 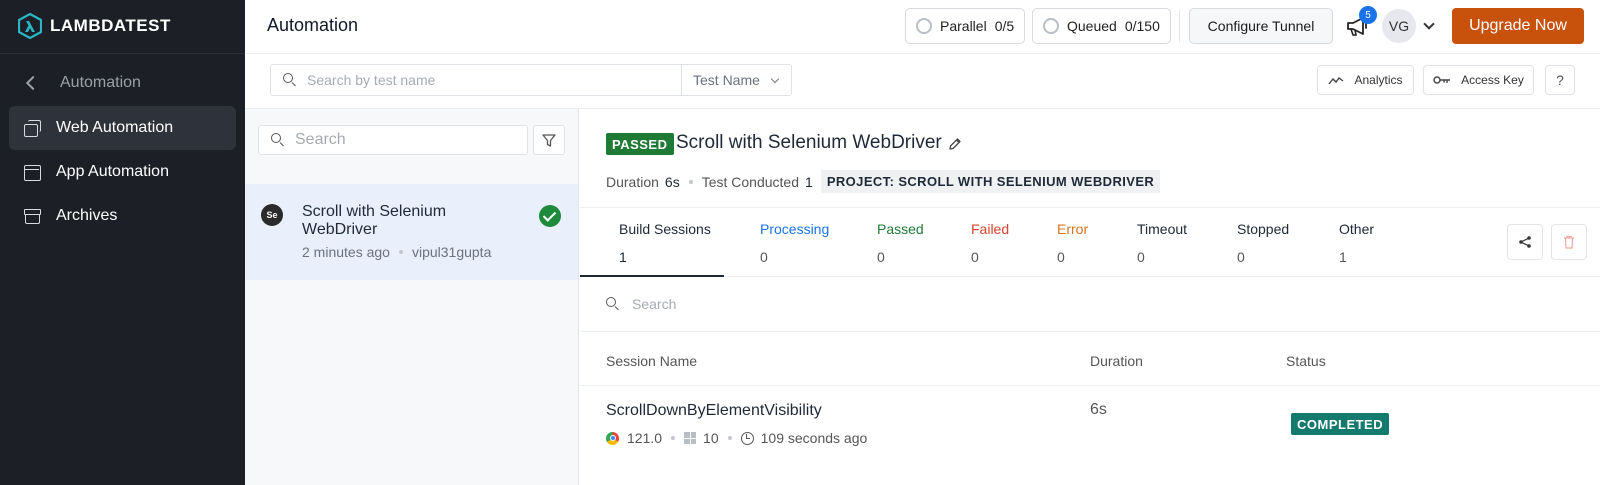 What do you see at coordinates (1162, 229) in the screenshot?
I see `tab-label: Timeout` at bounding box center [1162, 229].